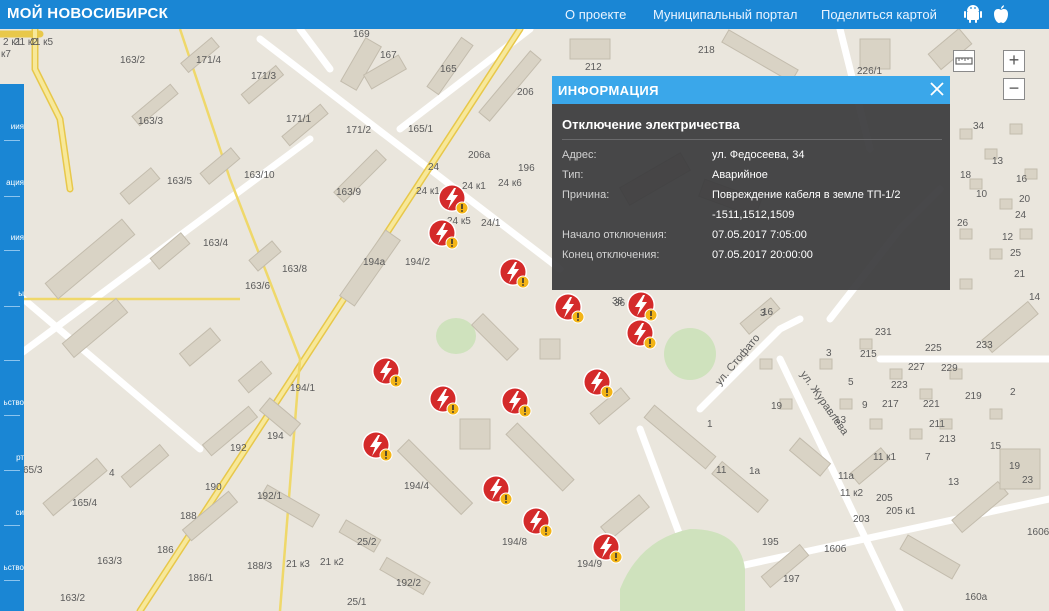 Image resolution: width=1049 pixels, height=611 pixels. What do you see at coordinates (215, 243) in the screenshot?
I see `svg-text: 163/4` at bounding box center [215, 243].